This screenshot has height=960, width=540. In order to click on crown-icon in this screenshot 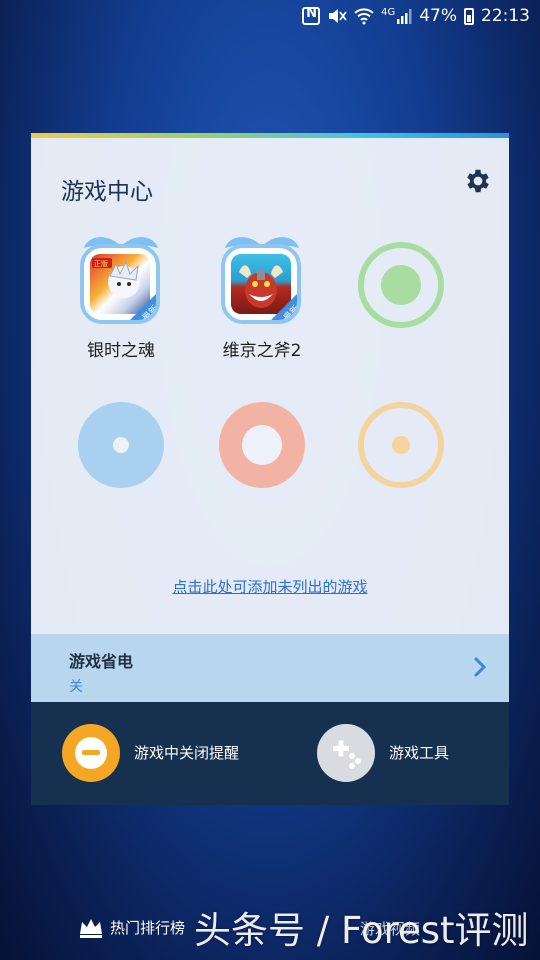, I will do `click(91, 928)`.